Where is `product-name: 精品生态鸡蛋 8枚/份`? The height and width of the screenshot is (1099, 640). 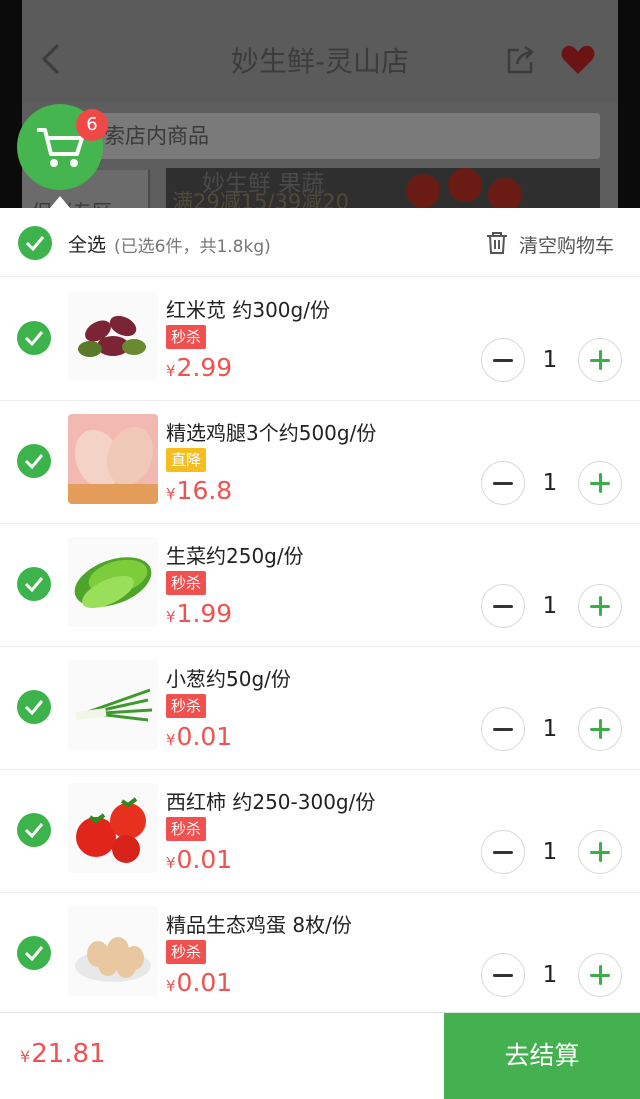 product-name: 精品生态鸡蛋 8枚/份 is located at coordinates (259, 923).